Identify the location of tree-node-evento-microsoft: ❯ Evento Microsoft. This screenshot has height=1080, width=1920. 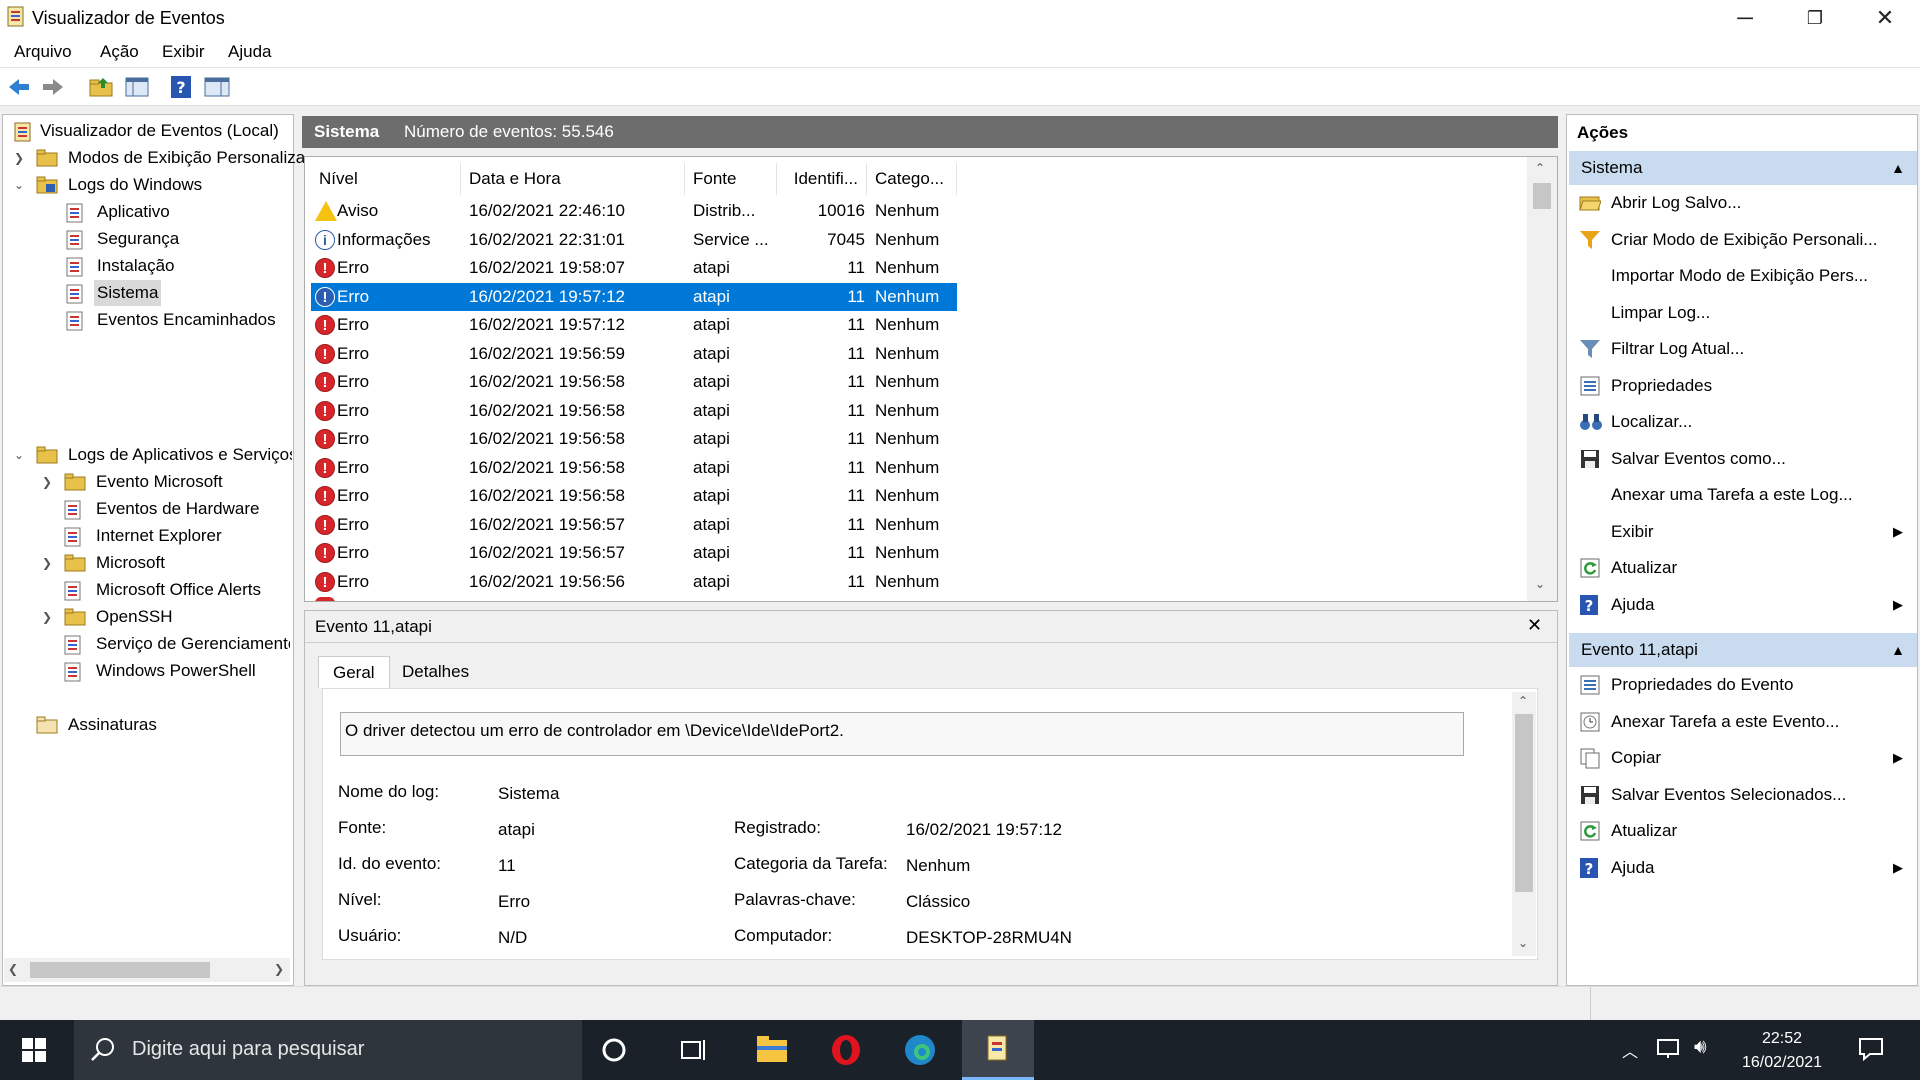
(165, 482).